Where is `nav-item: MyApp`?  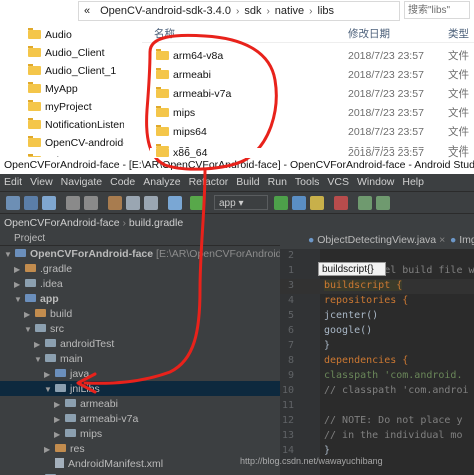 nav-item: MyApp is located at coordinates (76, 89).